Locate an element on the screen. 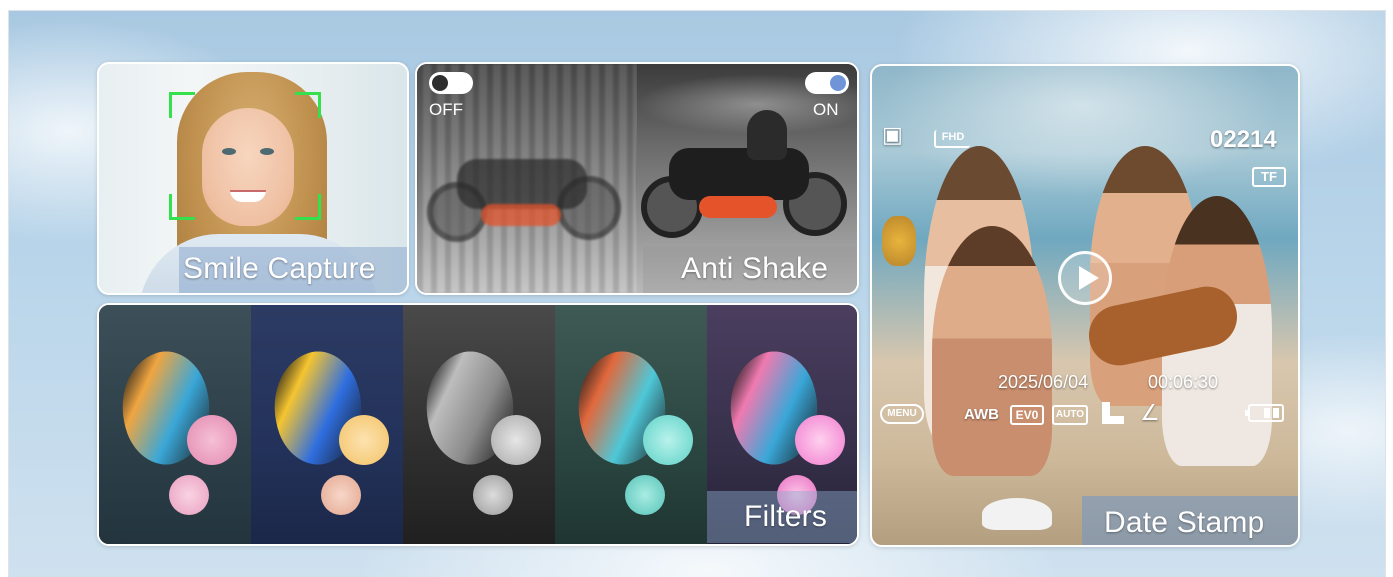 The image size is (1393, 577). ev-indicator: EV0 is located at coordinates (1027, 415).